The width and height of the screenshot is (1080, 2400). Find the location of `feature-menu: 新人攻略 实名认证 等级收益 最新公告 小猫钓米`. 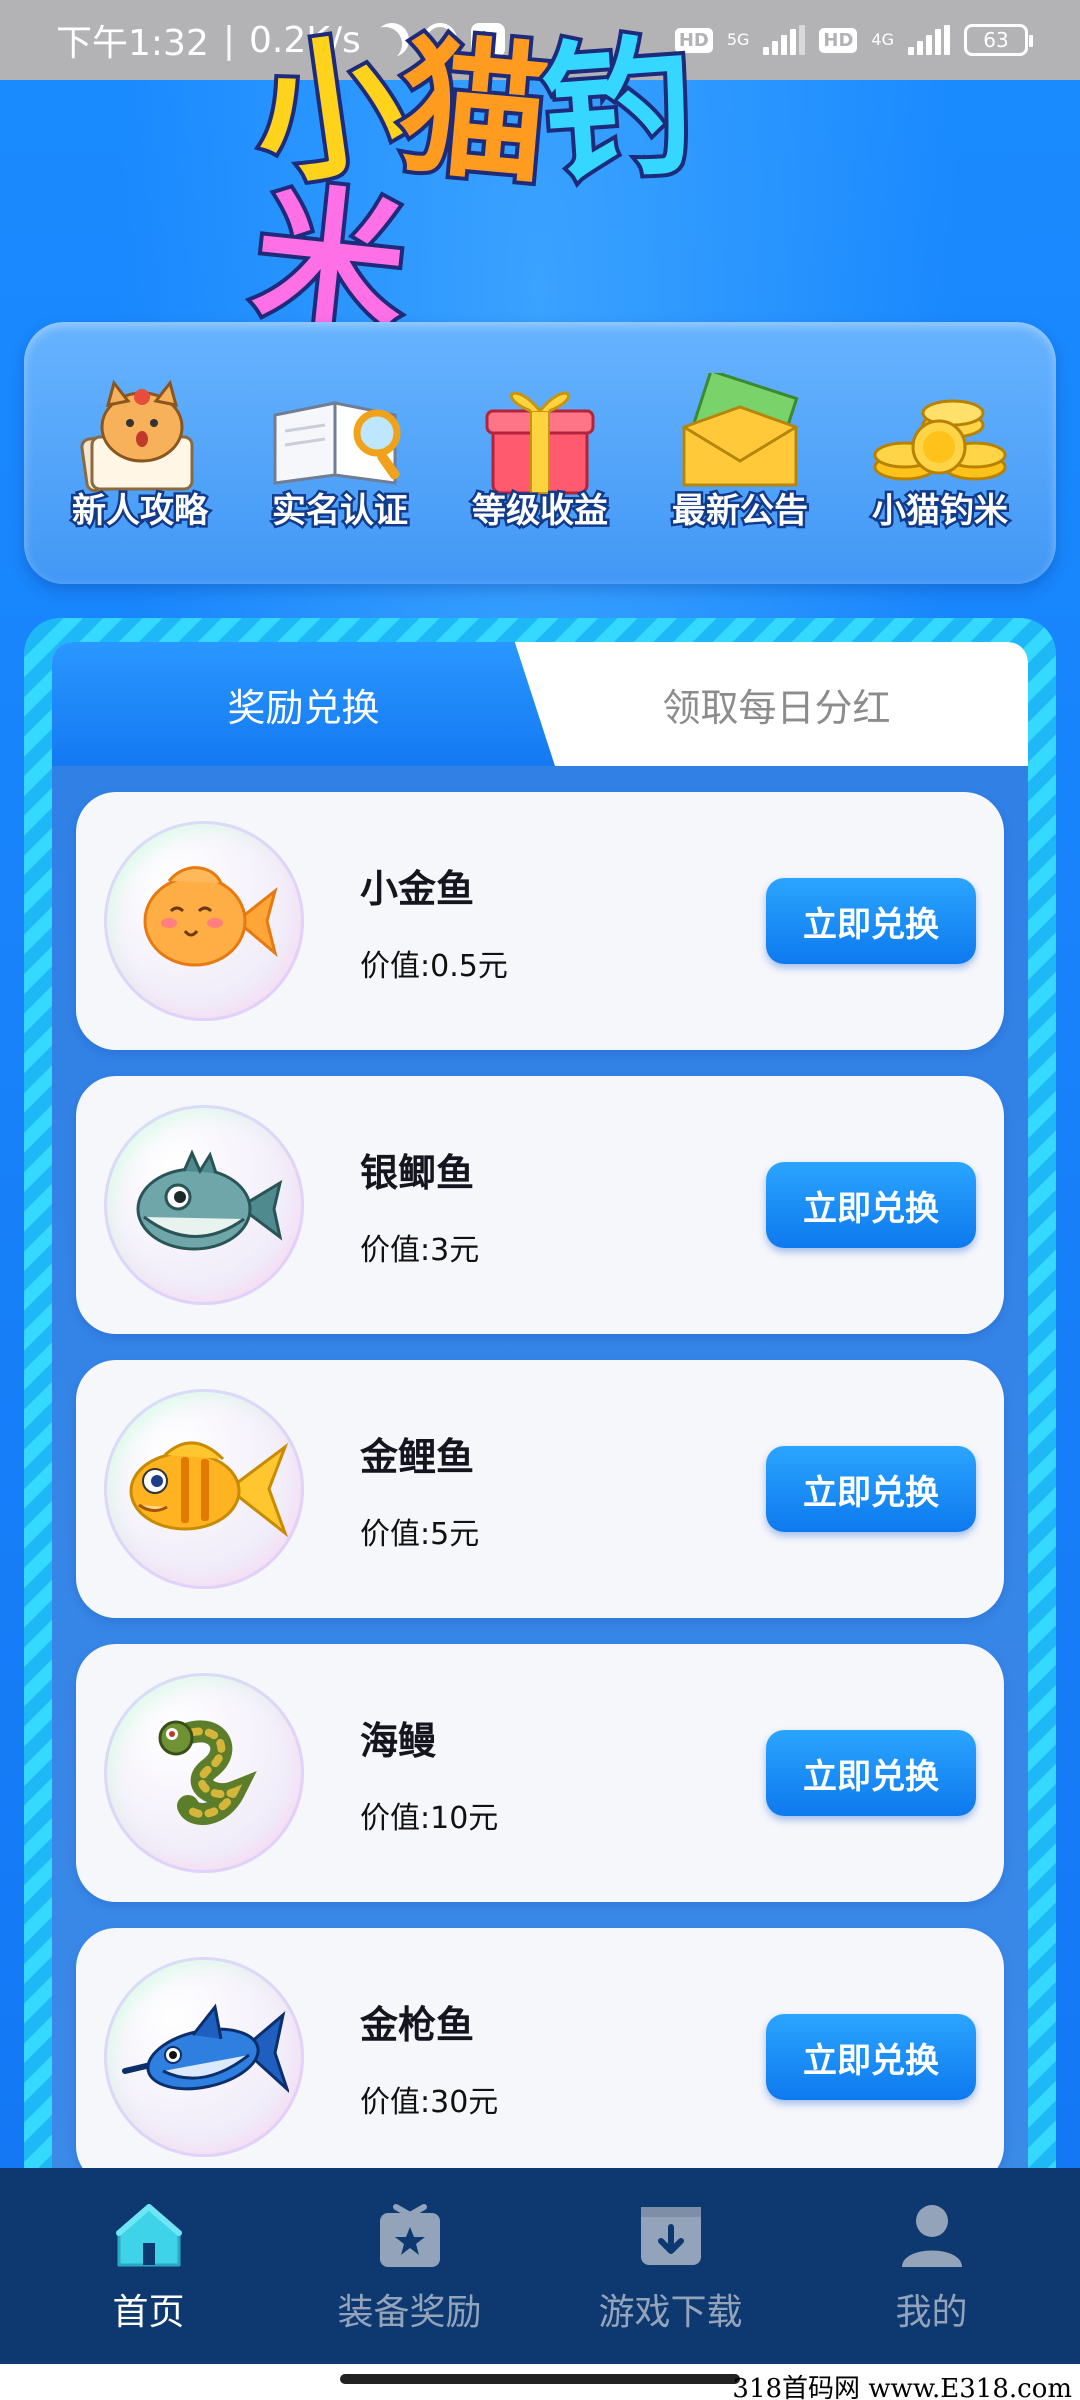

feature-menu: 新人攻略 实名认证 等级收益 最新公告 小猫钓米 is located at coordinates (540, 453).